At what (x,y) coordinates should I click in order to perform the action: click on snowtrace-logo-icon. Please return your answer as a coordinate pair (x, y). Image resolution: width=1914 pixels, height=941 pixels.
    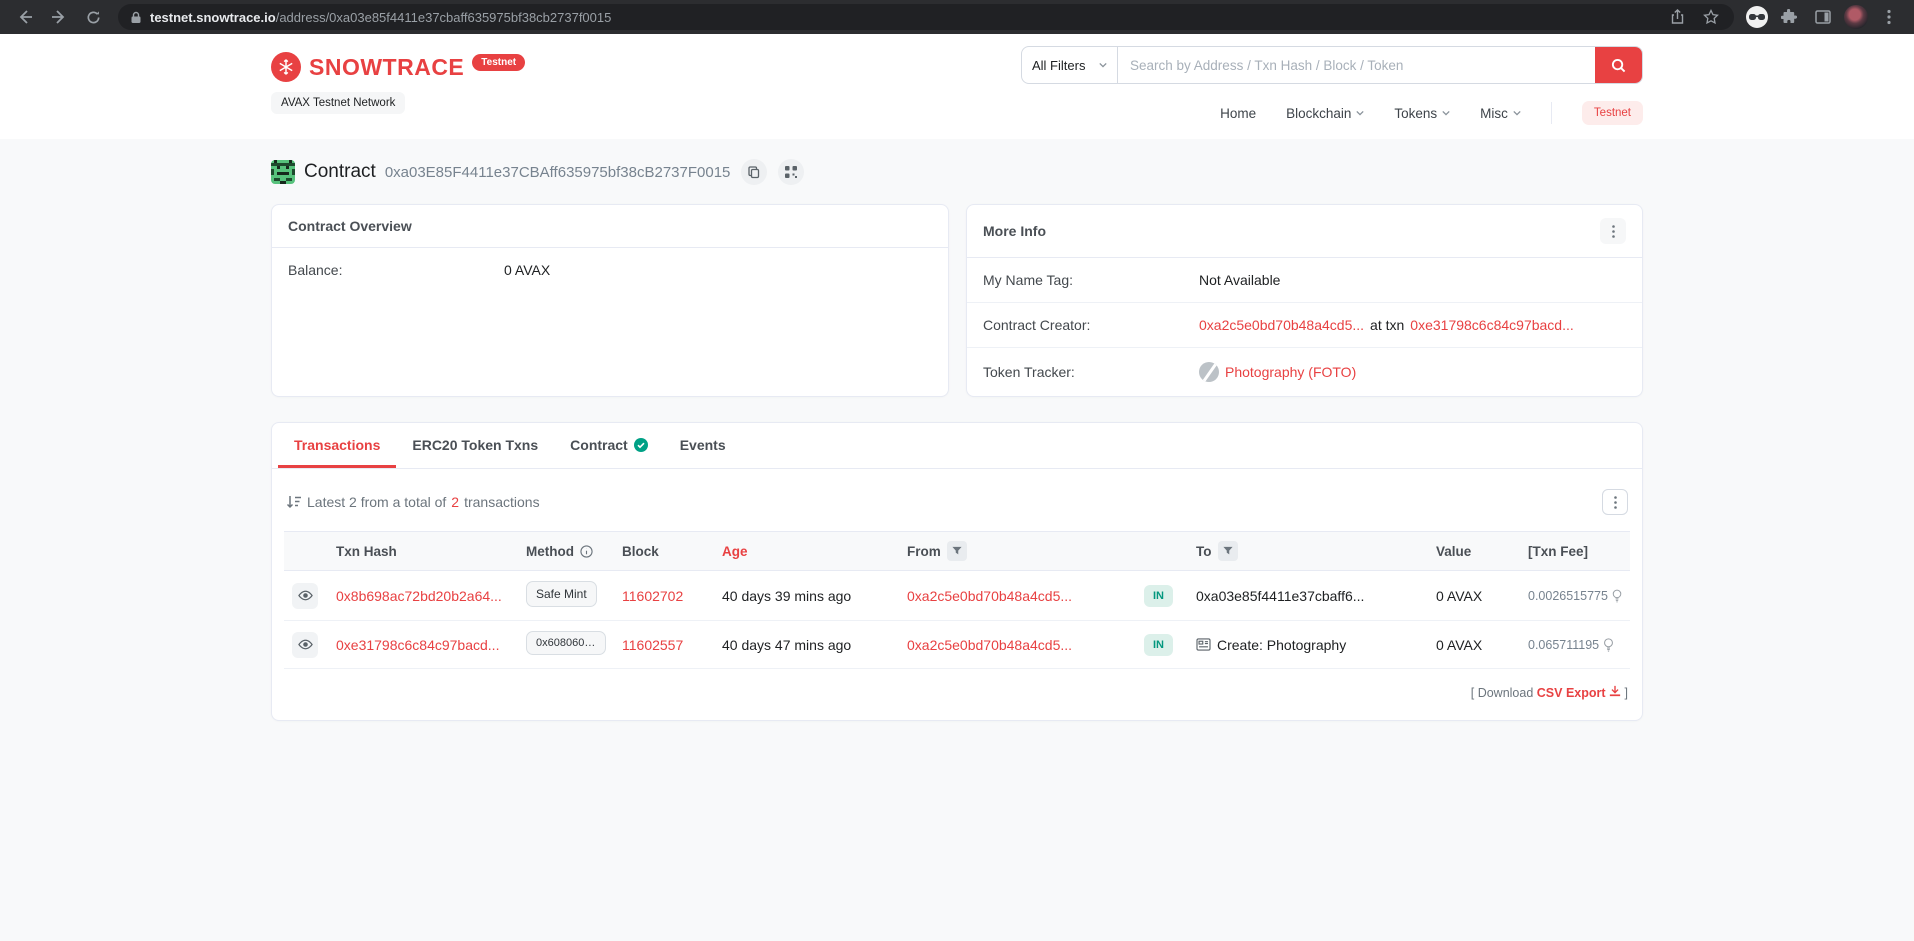
    Looking at the image, I should click on (286, 67).